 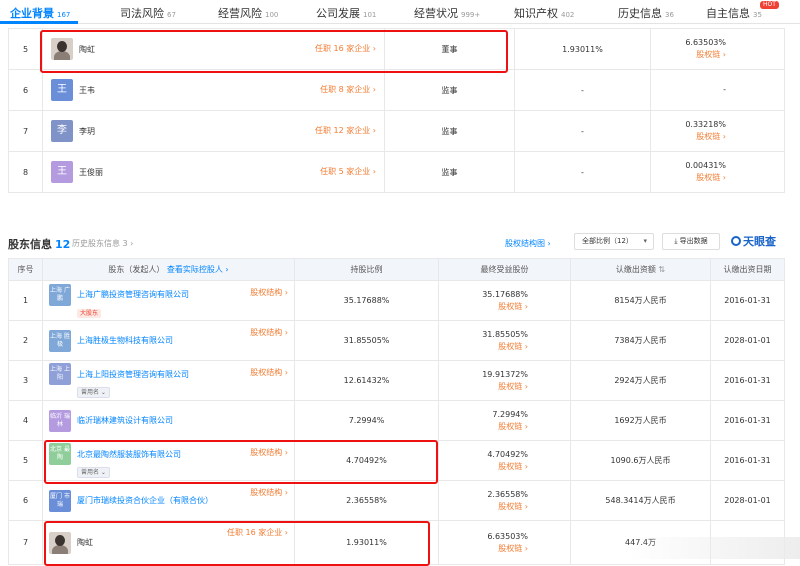 What do you see at coordinates (25, 269) in the screenshot?
I see `col-index: 序号` at bounding box center [25, 269].